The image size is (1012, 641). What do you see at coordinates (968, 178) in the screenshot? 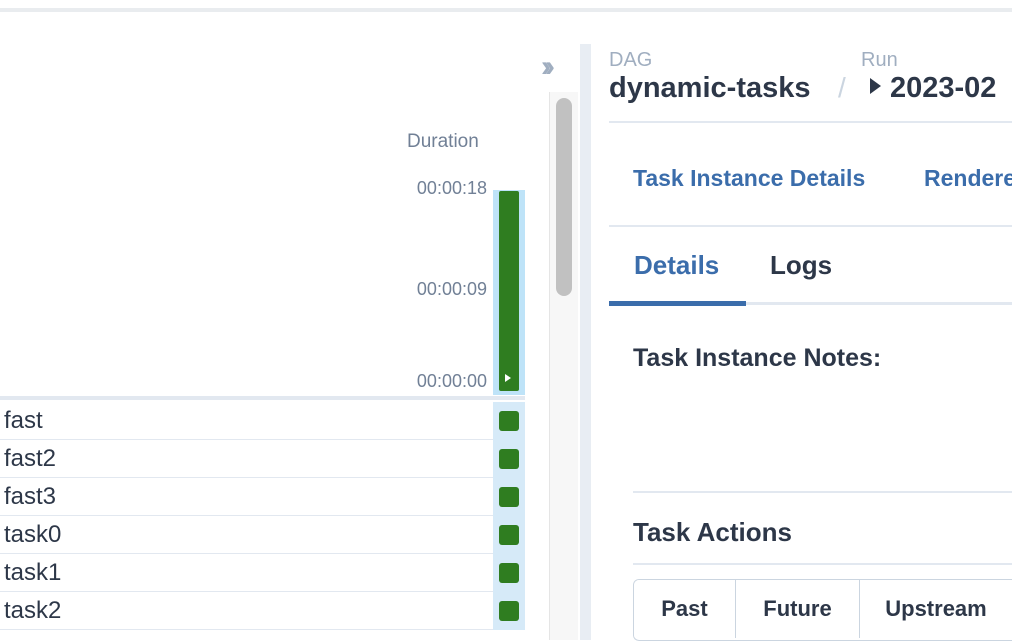
I see `rendered-template-link: Rendered` at bounding box center [968, 178].